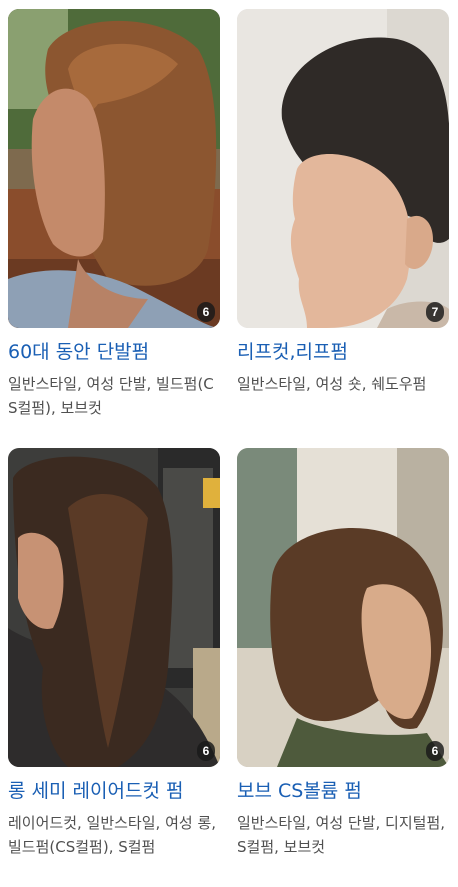 This screenshot has width=458, height=887. Describe the element at coordinates (435, 312) in the screenshot. I see `photo-count-badge: 7` at that location.